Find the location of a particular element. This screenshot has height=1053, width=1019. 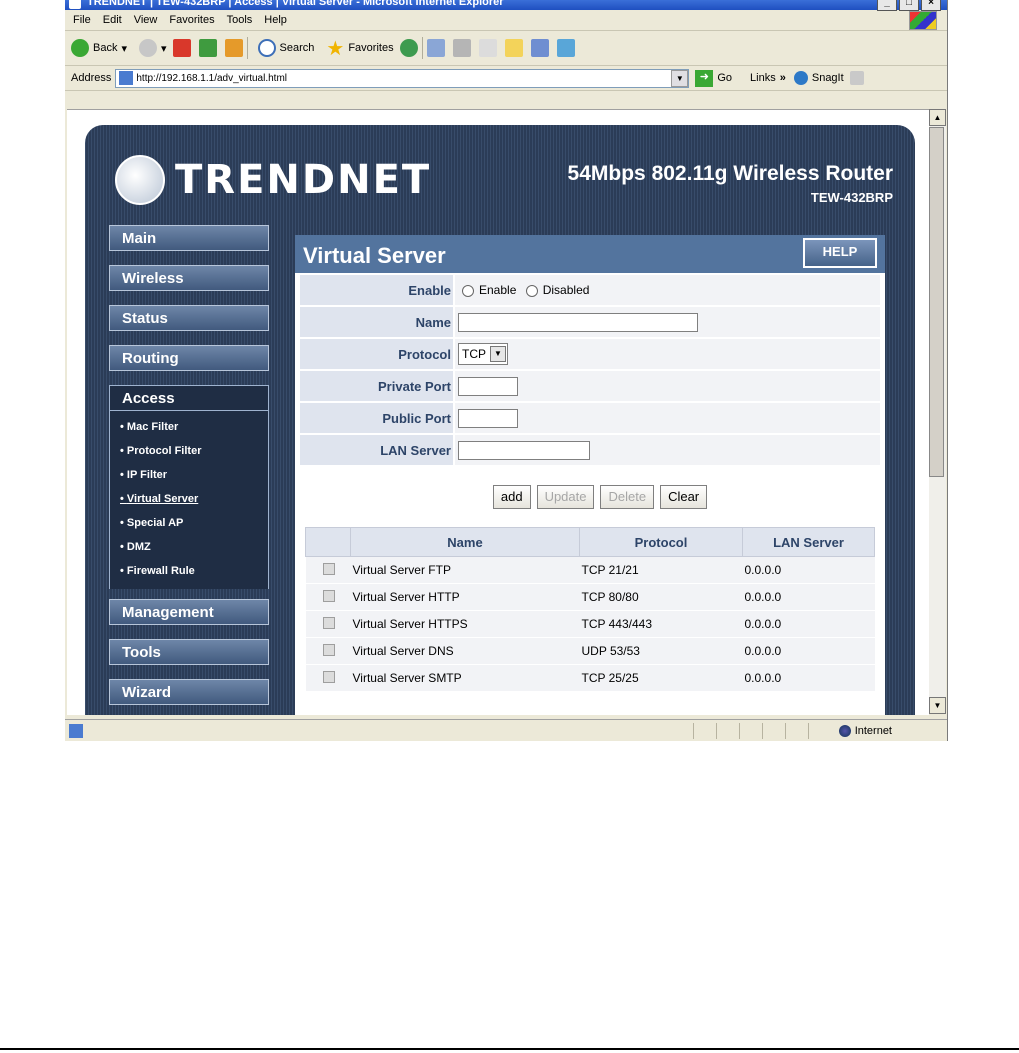

submenu-protocol-filter: • Protocol Filter is located at coordinates (194, 451).